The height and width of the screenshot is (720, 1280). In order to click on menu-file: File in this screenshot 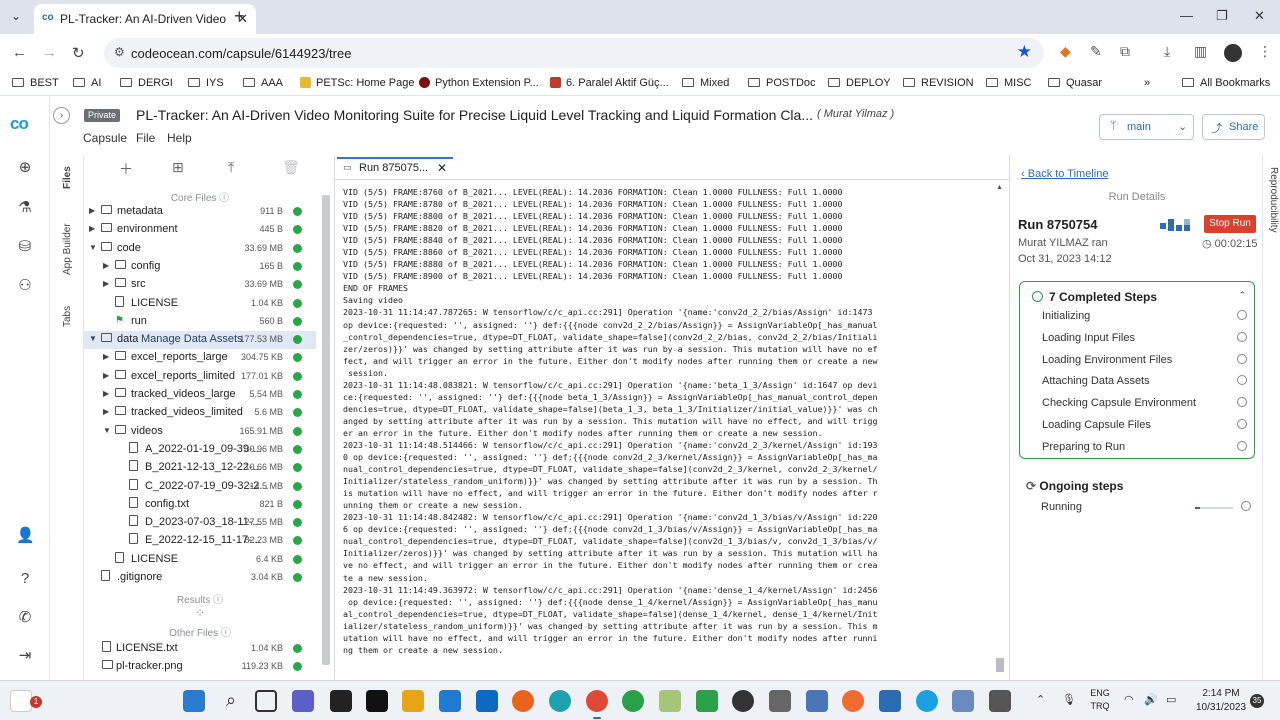, I will do `click(145, 138)`.